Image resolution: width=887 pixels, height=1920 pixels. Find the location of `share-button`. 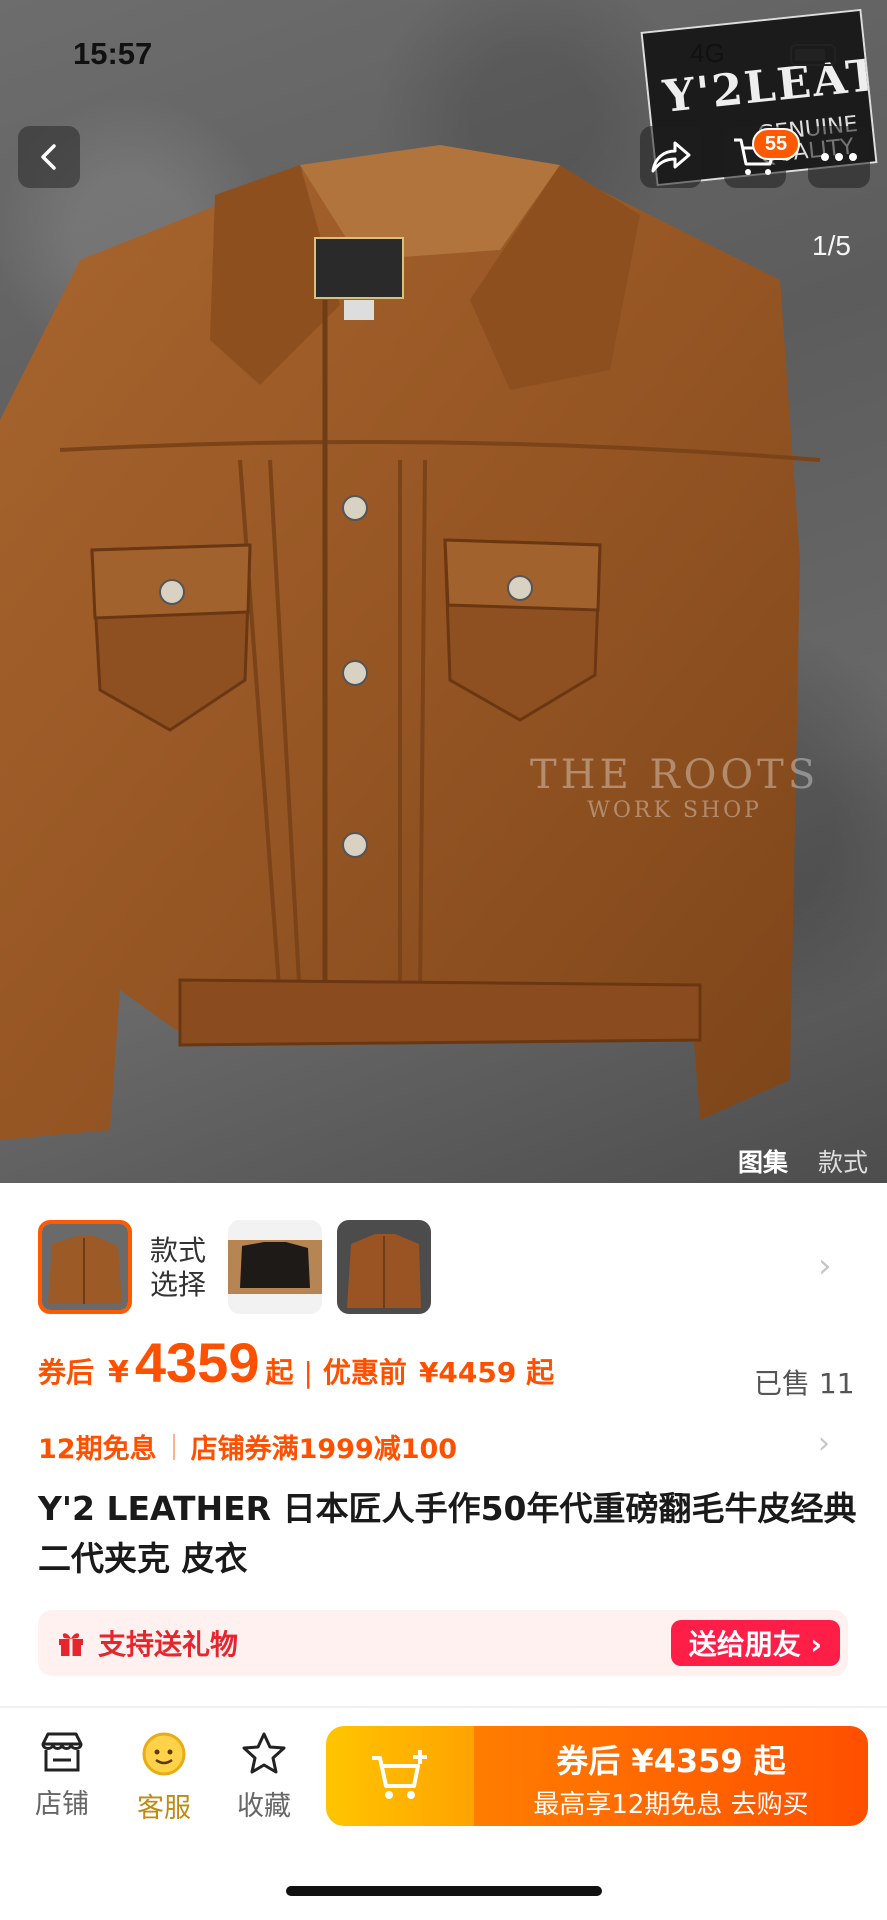

share-button is located at coordinates (671, 157).